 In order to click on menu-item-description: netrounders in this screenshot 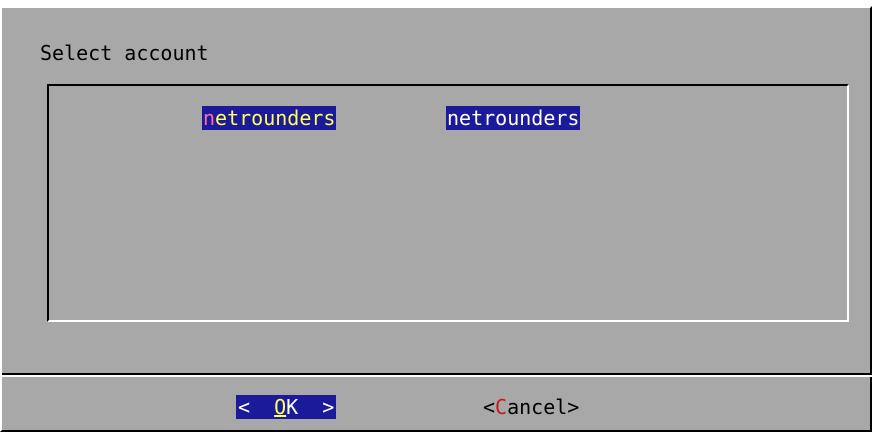, I will do `click(513, 118)`.